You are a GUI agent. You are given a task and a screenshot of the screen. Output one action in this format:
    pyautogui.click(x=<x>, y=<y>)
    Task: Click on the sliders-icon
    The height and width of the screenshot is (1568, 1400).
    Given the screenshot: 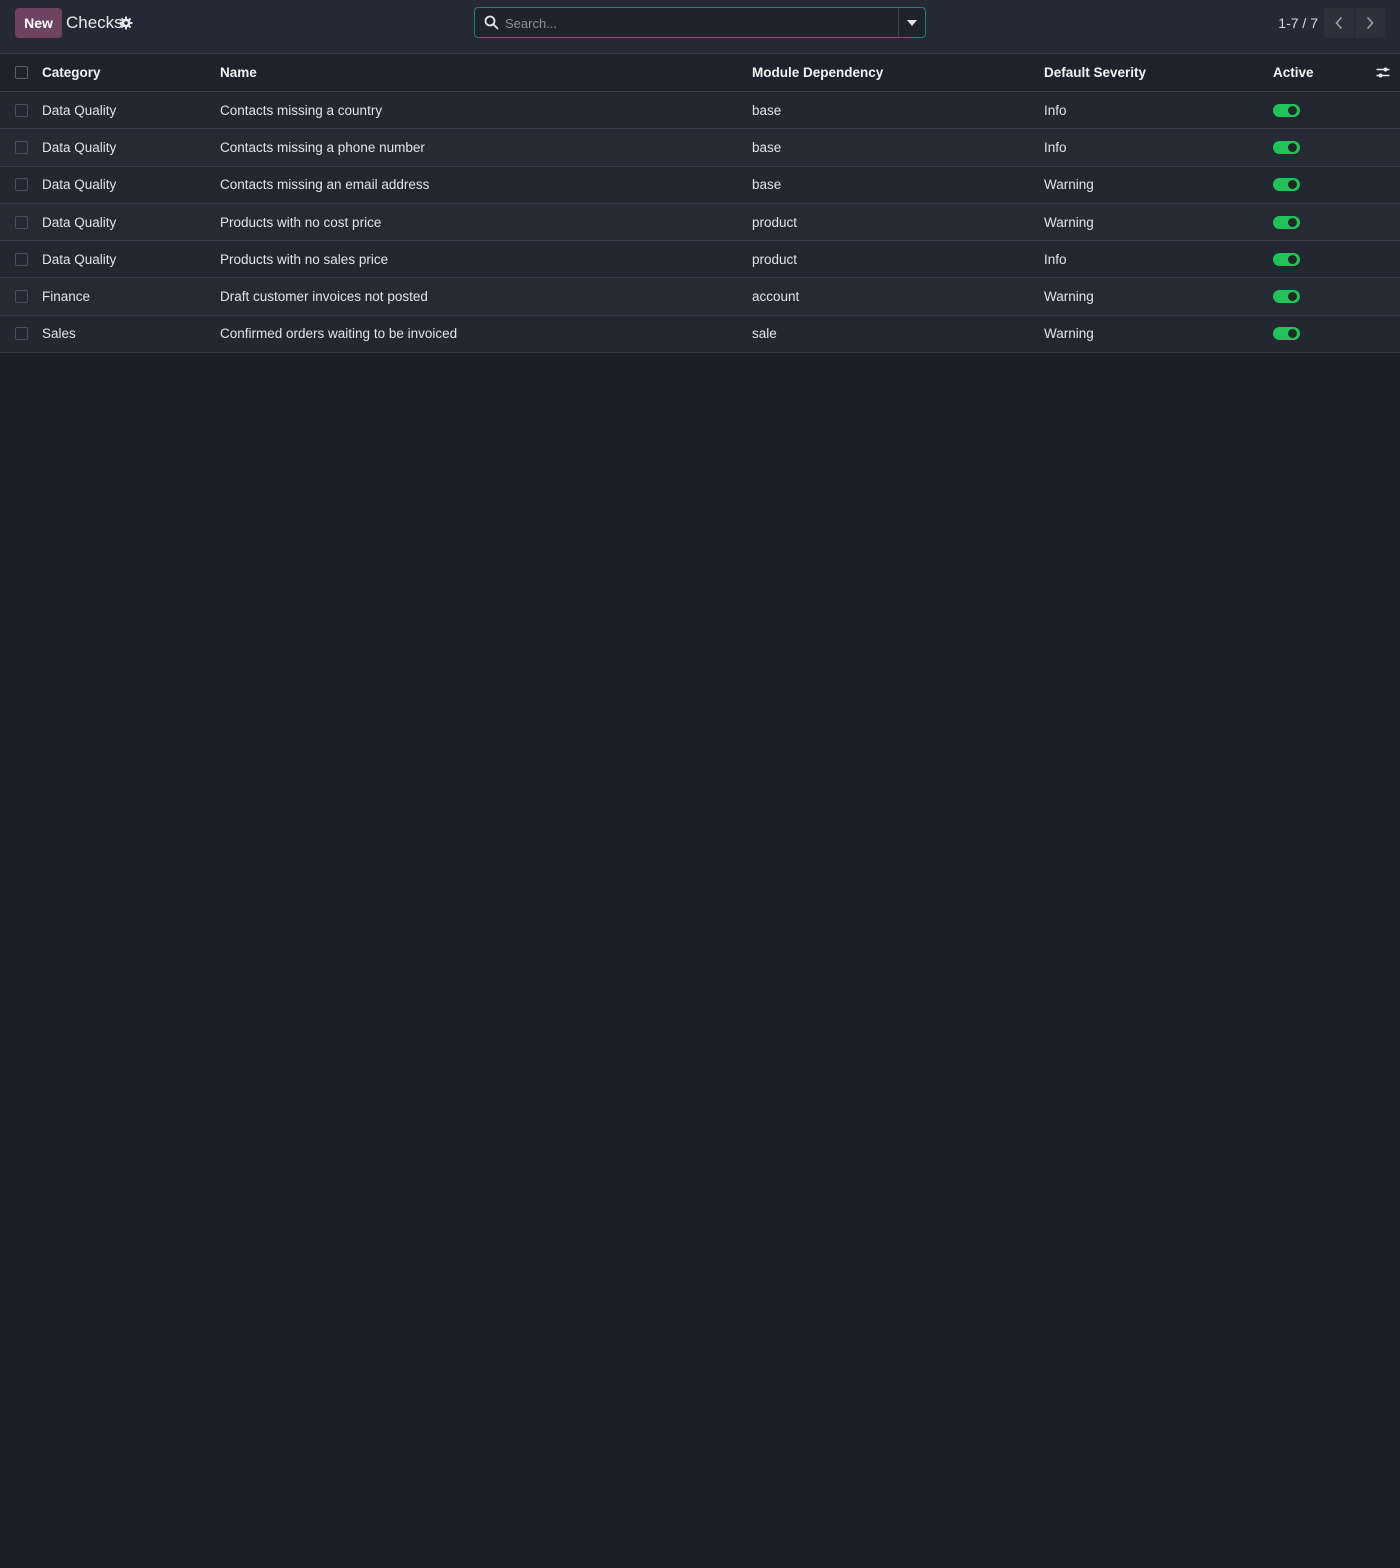 What is the action you would take?
    pyautogui.click(x=1383, y=72)
    